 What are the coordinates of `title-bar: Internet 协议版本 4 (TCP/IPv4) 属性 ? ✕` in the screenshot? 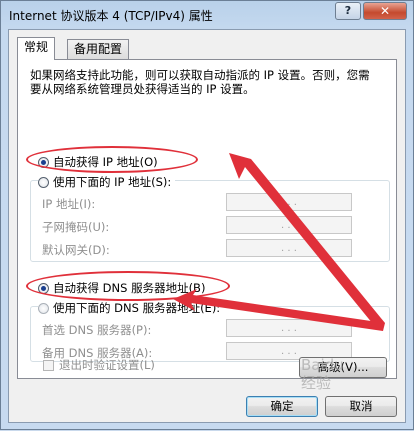 It's located at (207, 15).